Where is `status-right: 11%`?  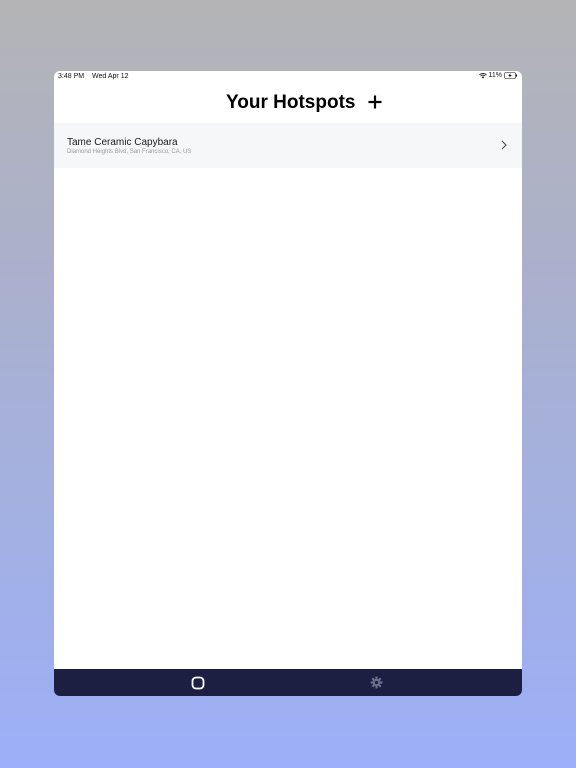
status-right: 11% is located at coordinates (498, 75).